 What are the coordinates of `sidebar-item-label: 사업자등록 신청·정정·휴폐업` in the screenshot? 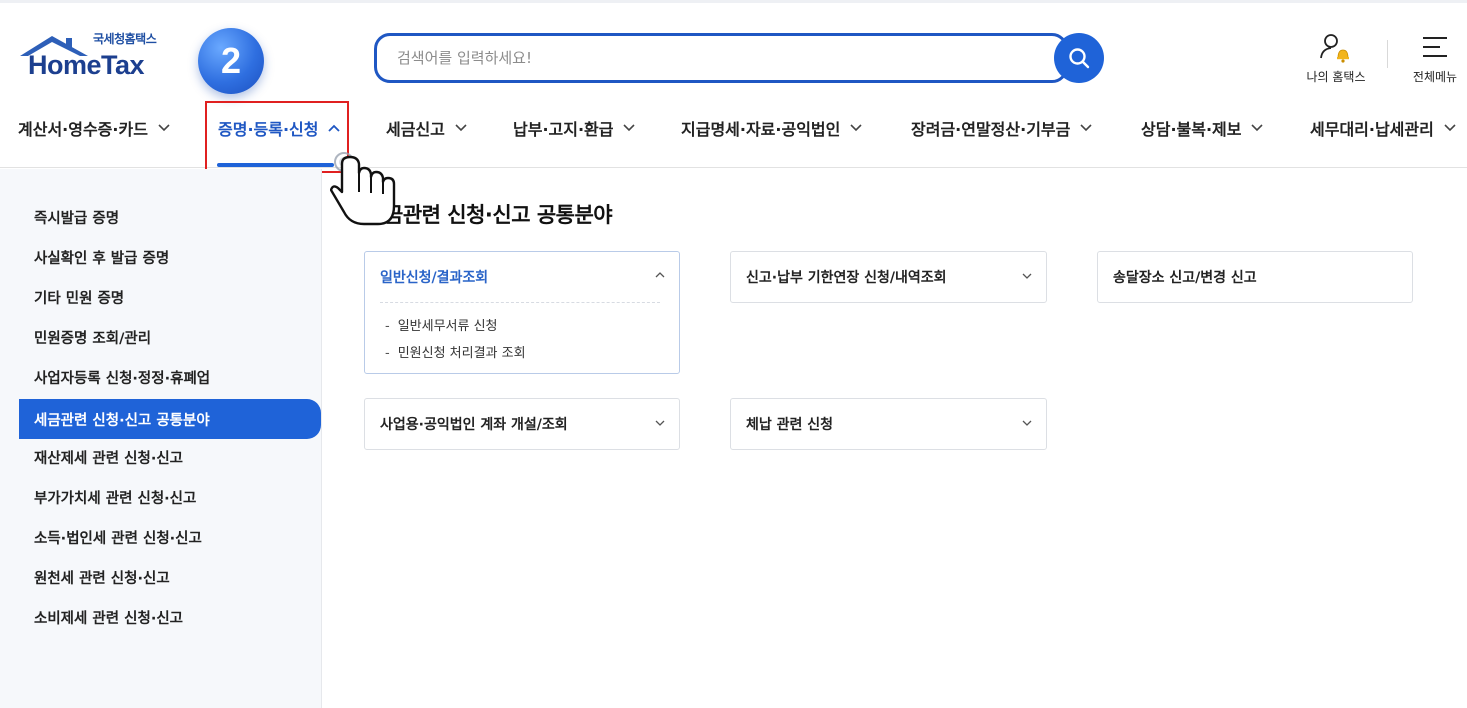 It's located at (122, 378).